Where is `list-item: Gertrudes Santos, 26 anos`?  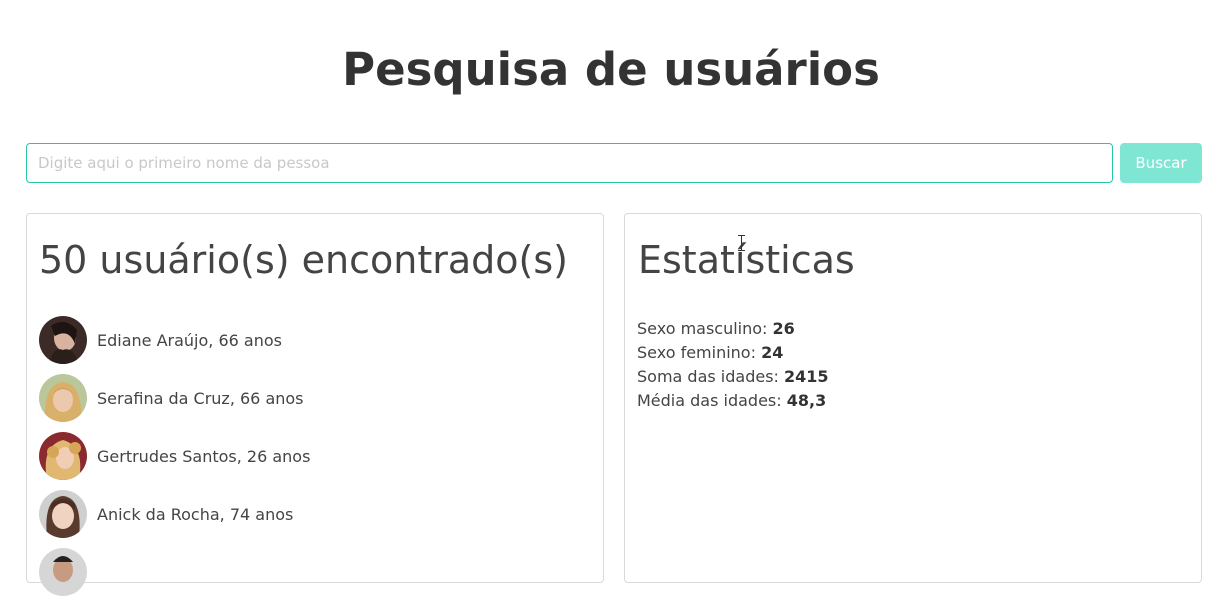 list-item: Gertrudes Santos, 26 anos is located at coordinates (174, 456).